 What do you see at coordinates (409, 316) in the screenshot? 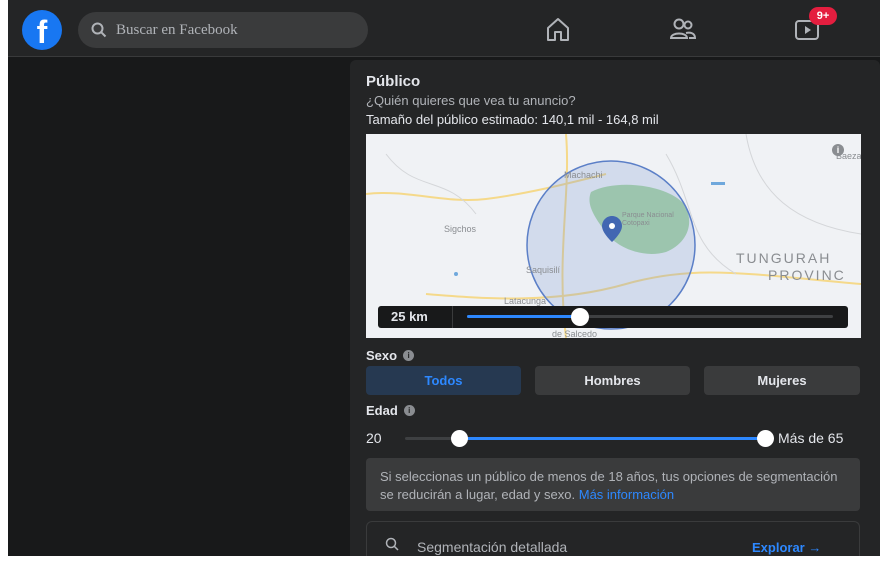
I see `radius-value: 25 km` at bounding box center [409, 316].